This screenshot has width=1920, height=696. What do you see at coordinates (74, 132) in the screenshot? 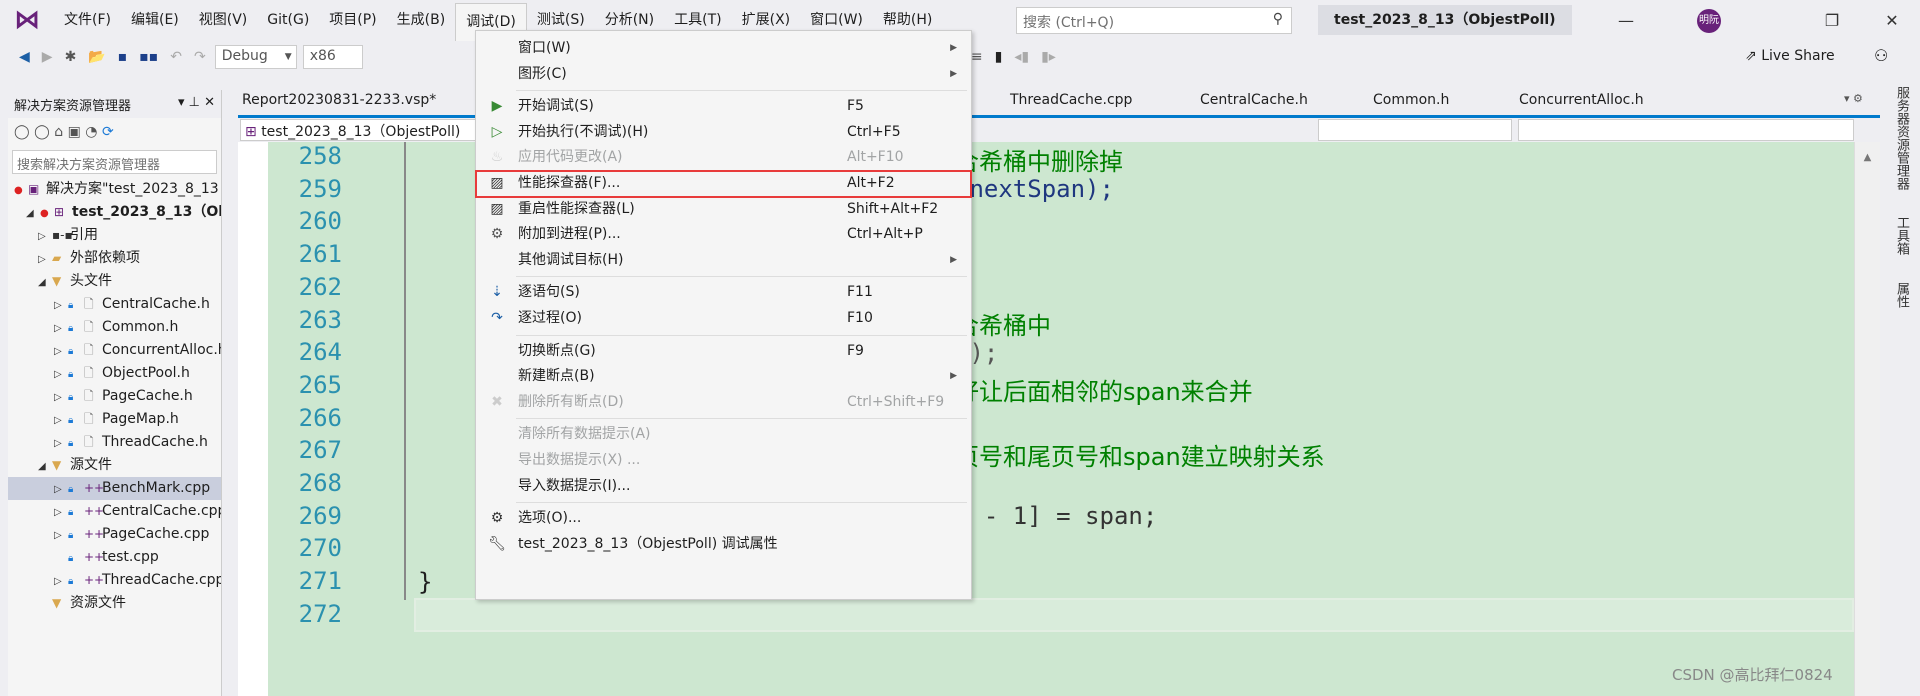
I see `switch-views-icon: ▣` at bounding box center [74, 132].